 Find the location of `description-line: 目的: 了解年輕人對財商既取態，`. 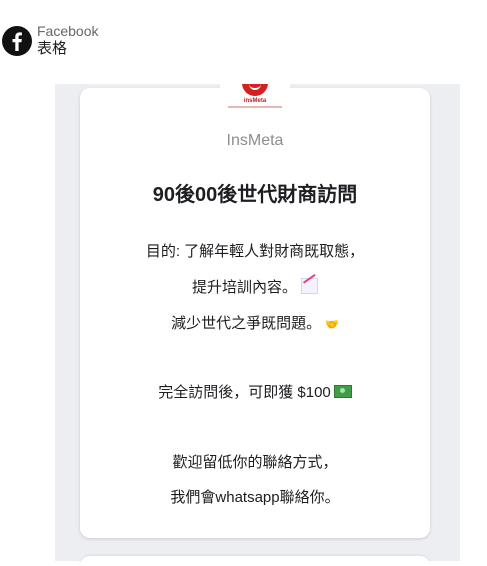

description-line: 目的: 了解年輕人對財商既取態， is located at coordinates (255, 250).